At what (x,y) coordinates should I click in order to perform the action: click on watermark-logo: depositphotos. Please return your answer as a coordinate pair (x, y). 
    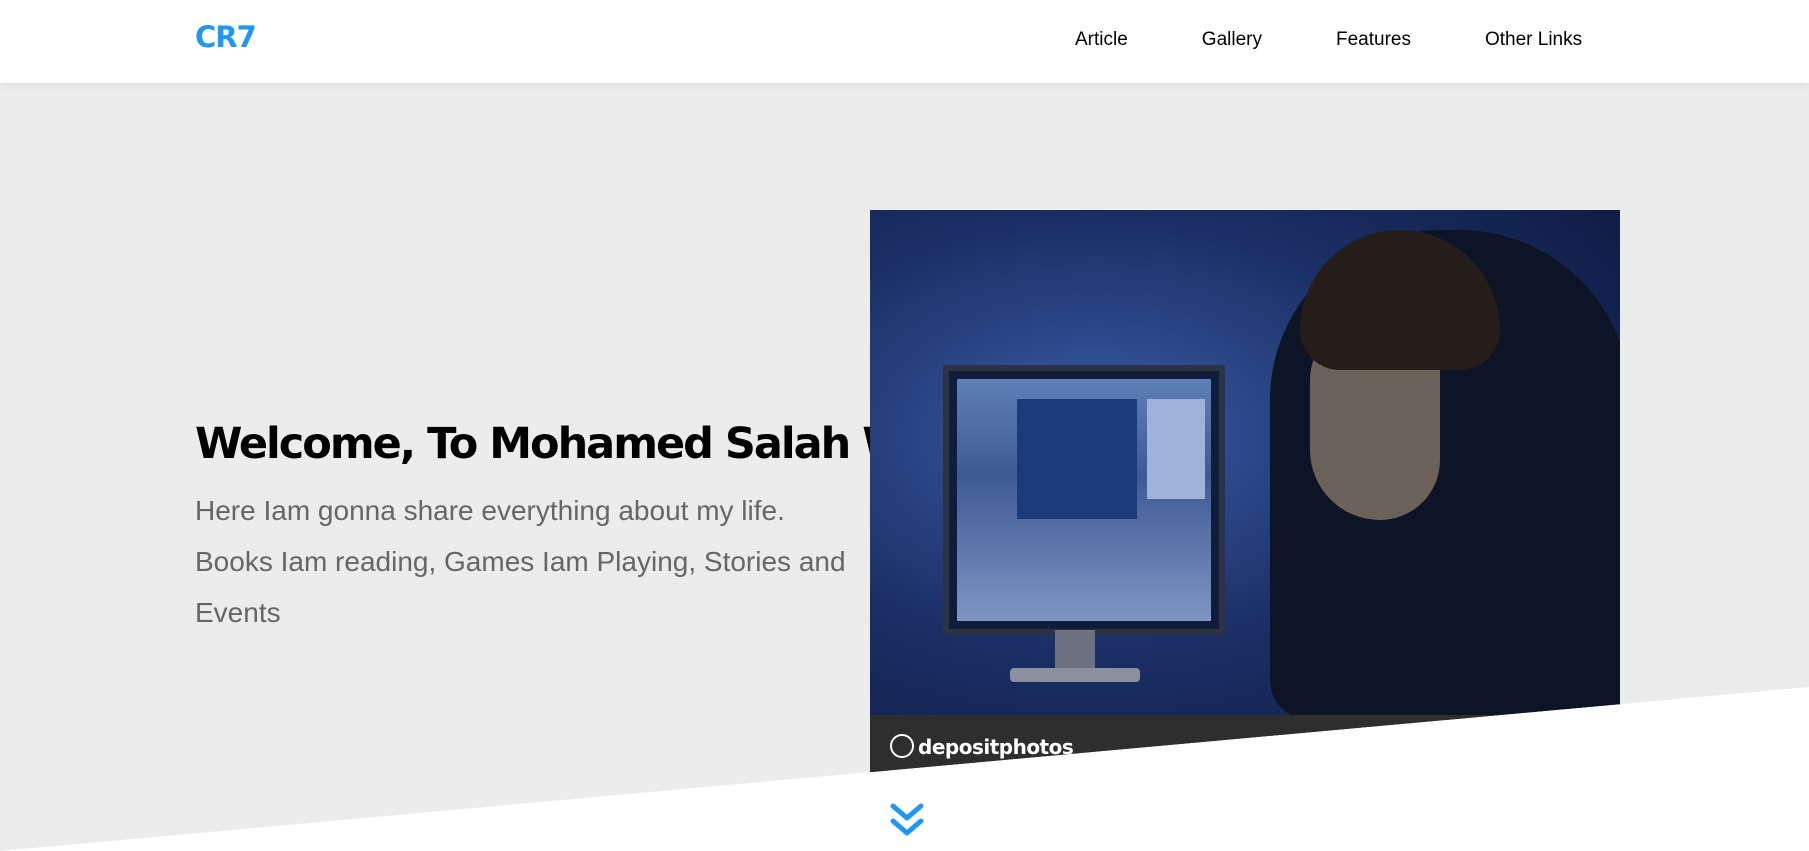
    Looking at the image, I should click on (982, 746).